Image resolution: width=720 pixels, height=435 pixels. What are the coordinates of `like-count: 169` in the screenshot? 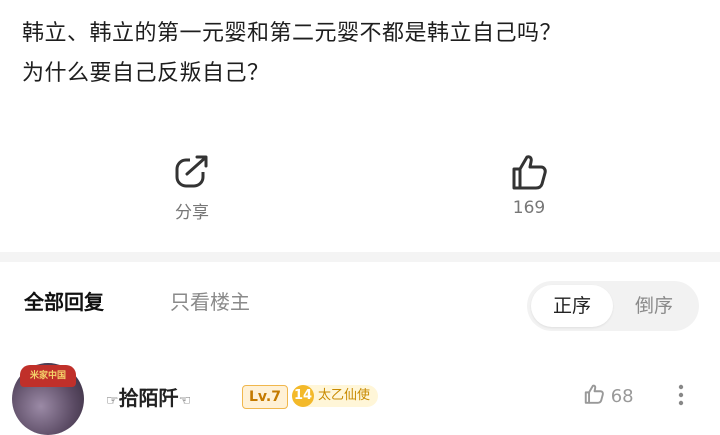 It's located at (529, 208).